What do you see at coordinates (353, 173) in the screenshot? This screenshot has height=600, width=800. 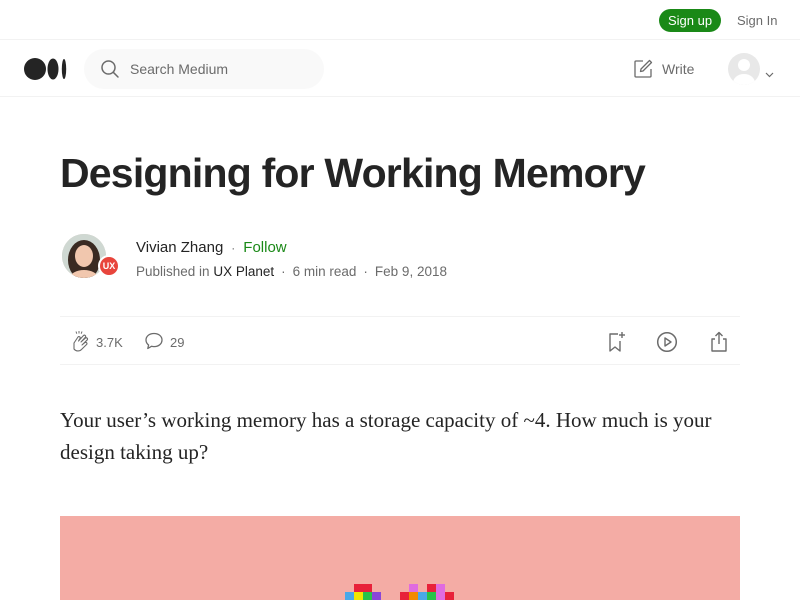 I see `article-title: Designing for Working Memory` at bounding box center [353, 173].